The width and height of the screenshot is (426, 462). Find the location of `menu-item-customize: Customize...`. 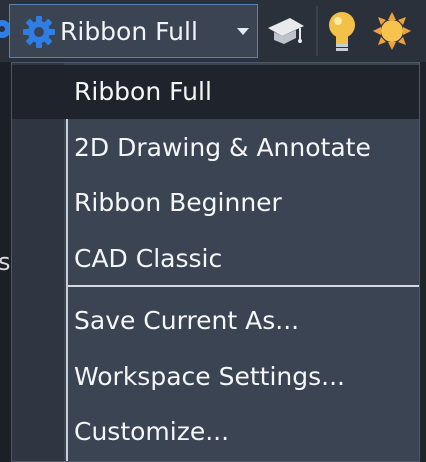

menu-item-customize: Customize... is located at coordinates (215, 432).